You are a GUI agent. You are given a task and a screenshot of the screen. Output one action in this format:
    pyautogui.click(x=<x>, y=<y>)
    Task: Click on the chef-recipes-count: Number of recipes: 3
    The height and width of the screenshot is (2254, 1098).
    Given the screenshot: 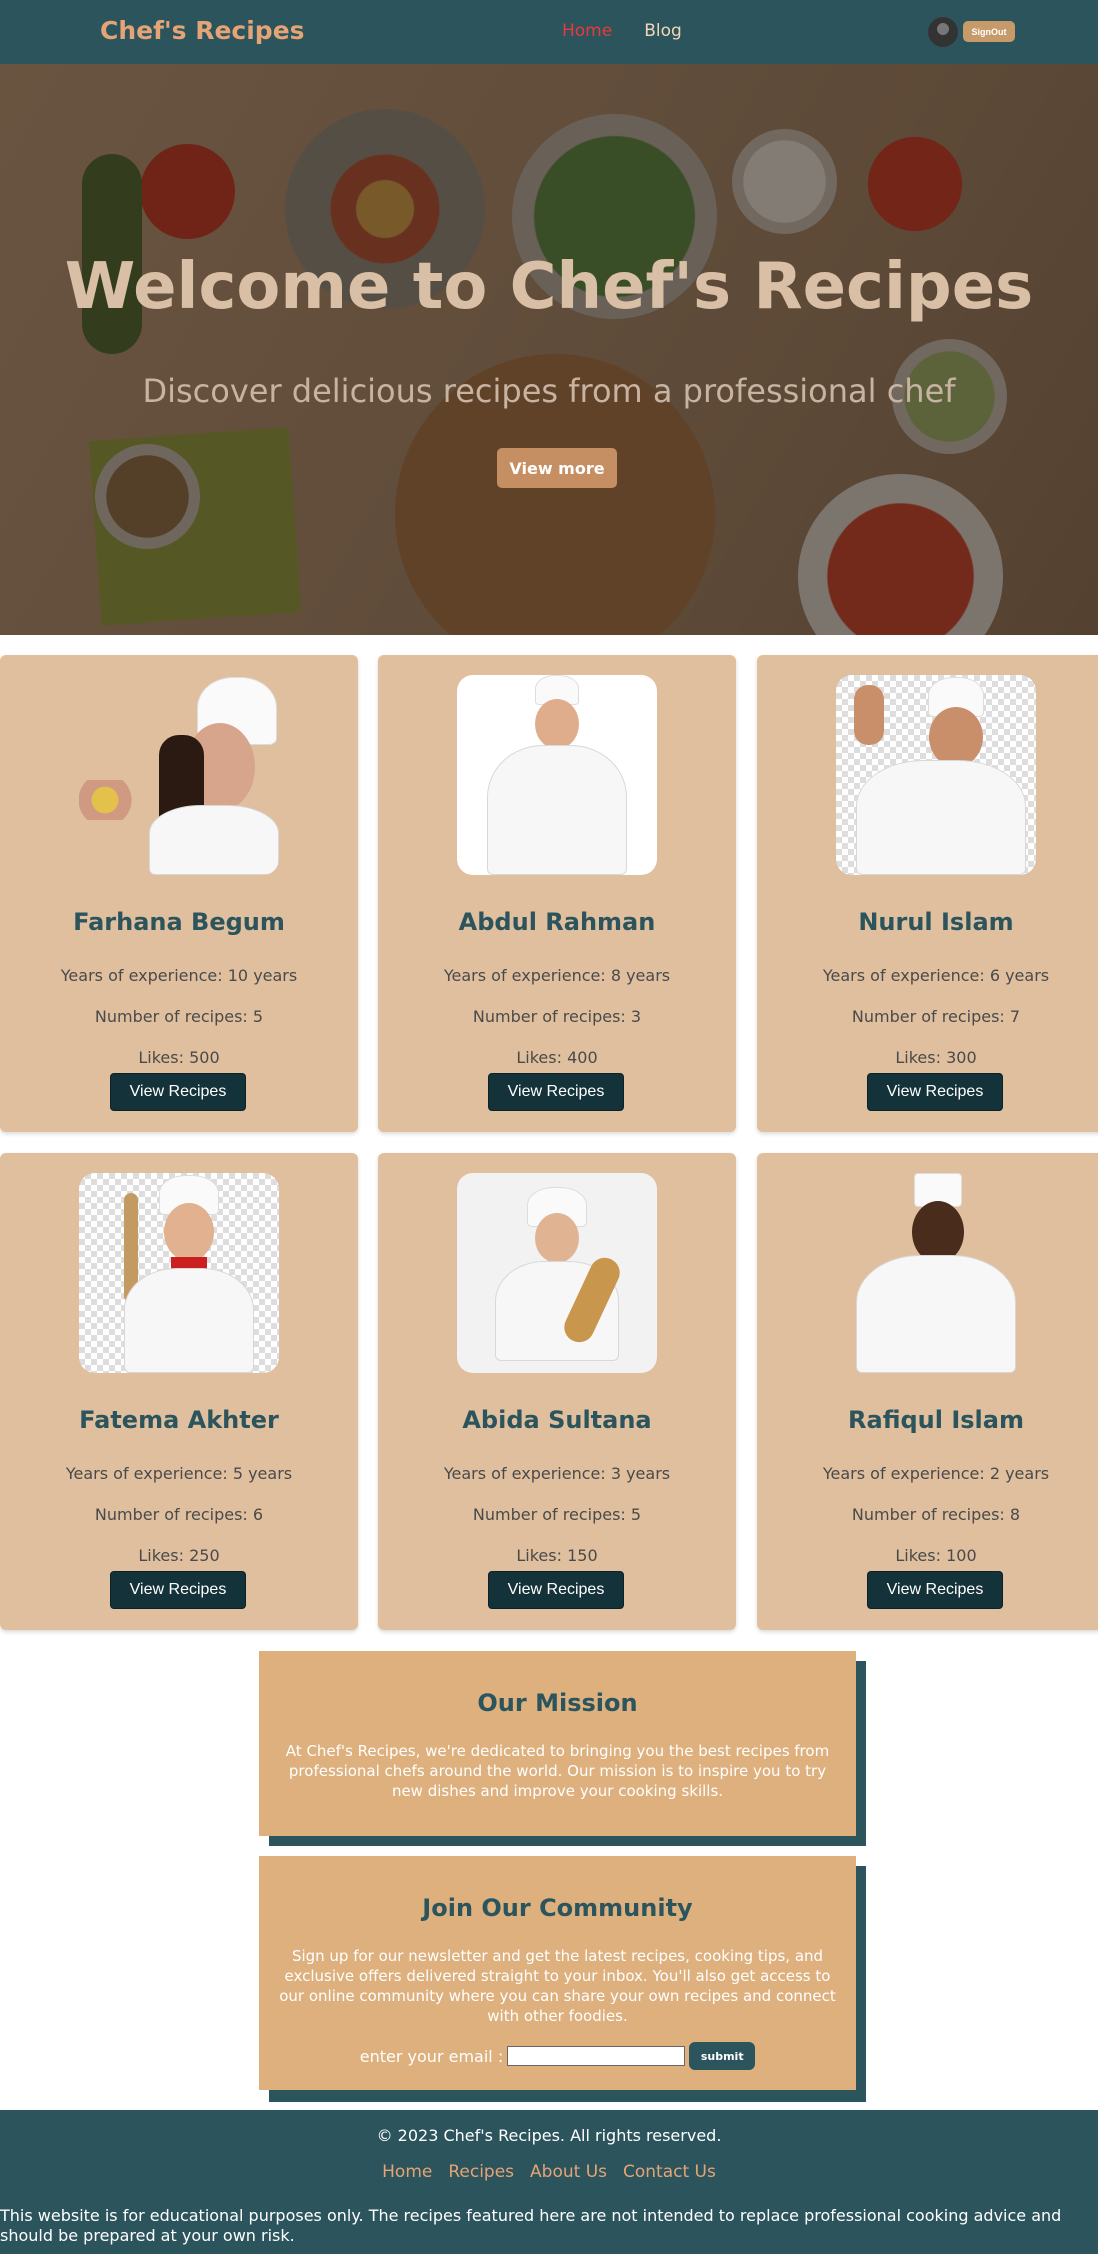 What is the action you would take?
    pyautogui.click(x=557, y=1016)
    